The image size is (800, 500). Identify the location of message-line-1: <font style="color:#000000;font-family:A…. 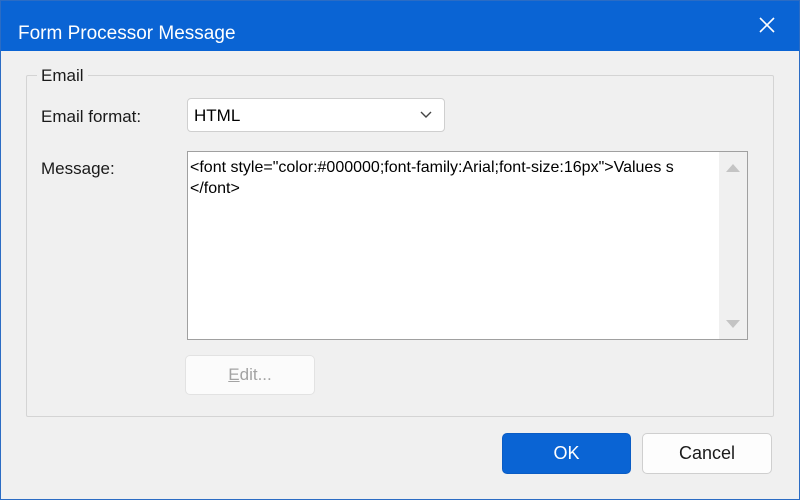
(432, 167).